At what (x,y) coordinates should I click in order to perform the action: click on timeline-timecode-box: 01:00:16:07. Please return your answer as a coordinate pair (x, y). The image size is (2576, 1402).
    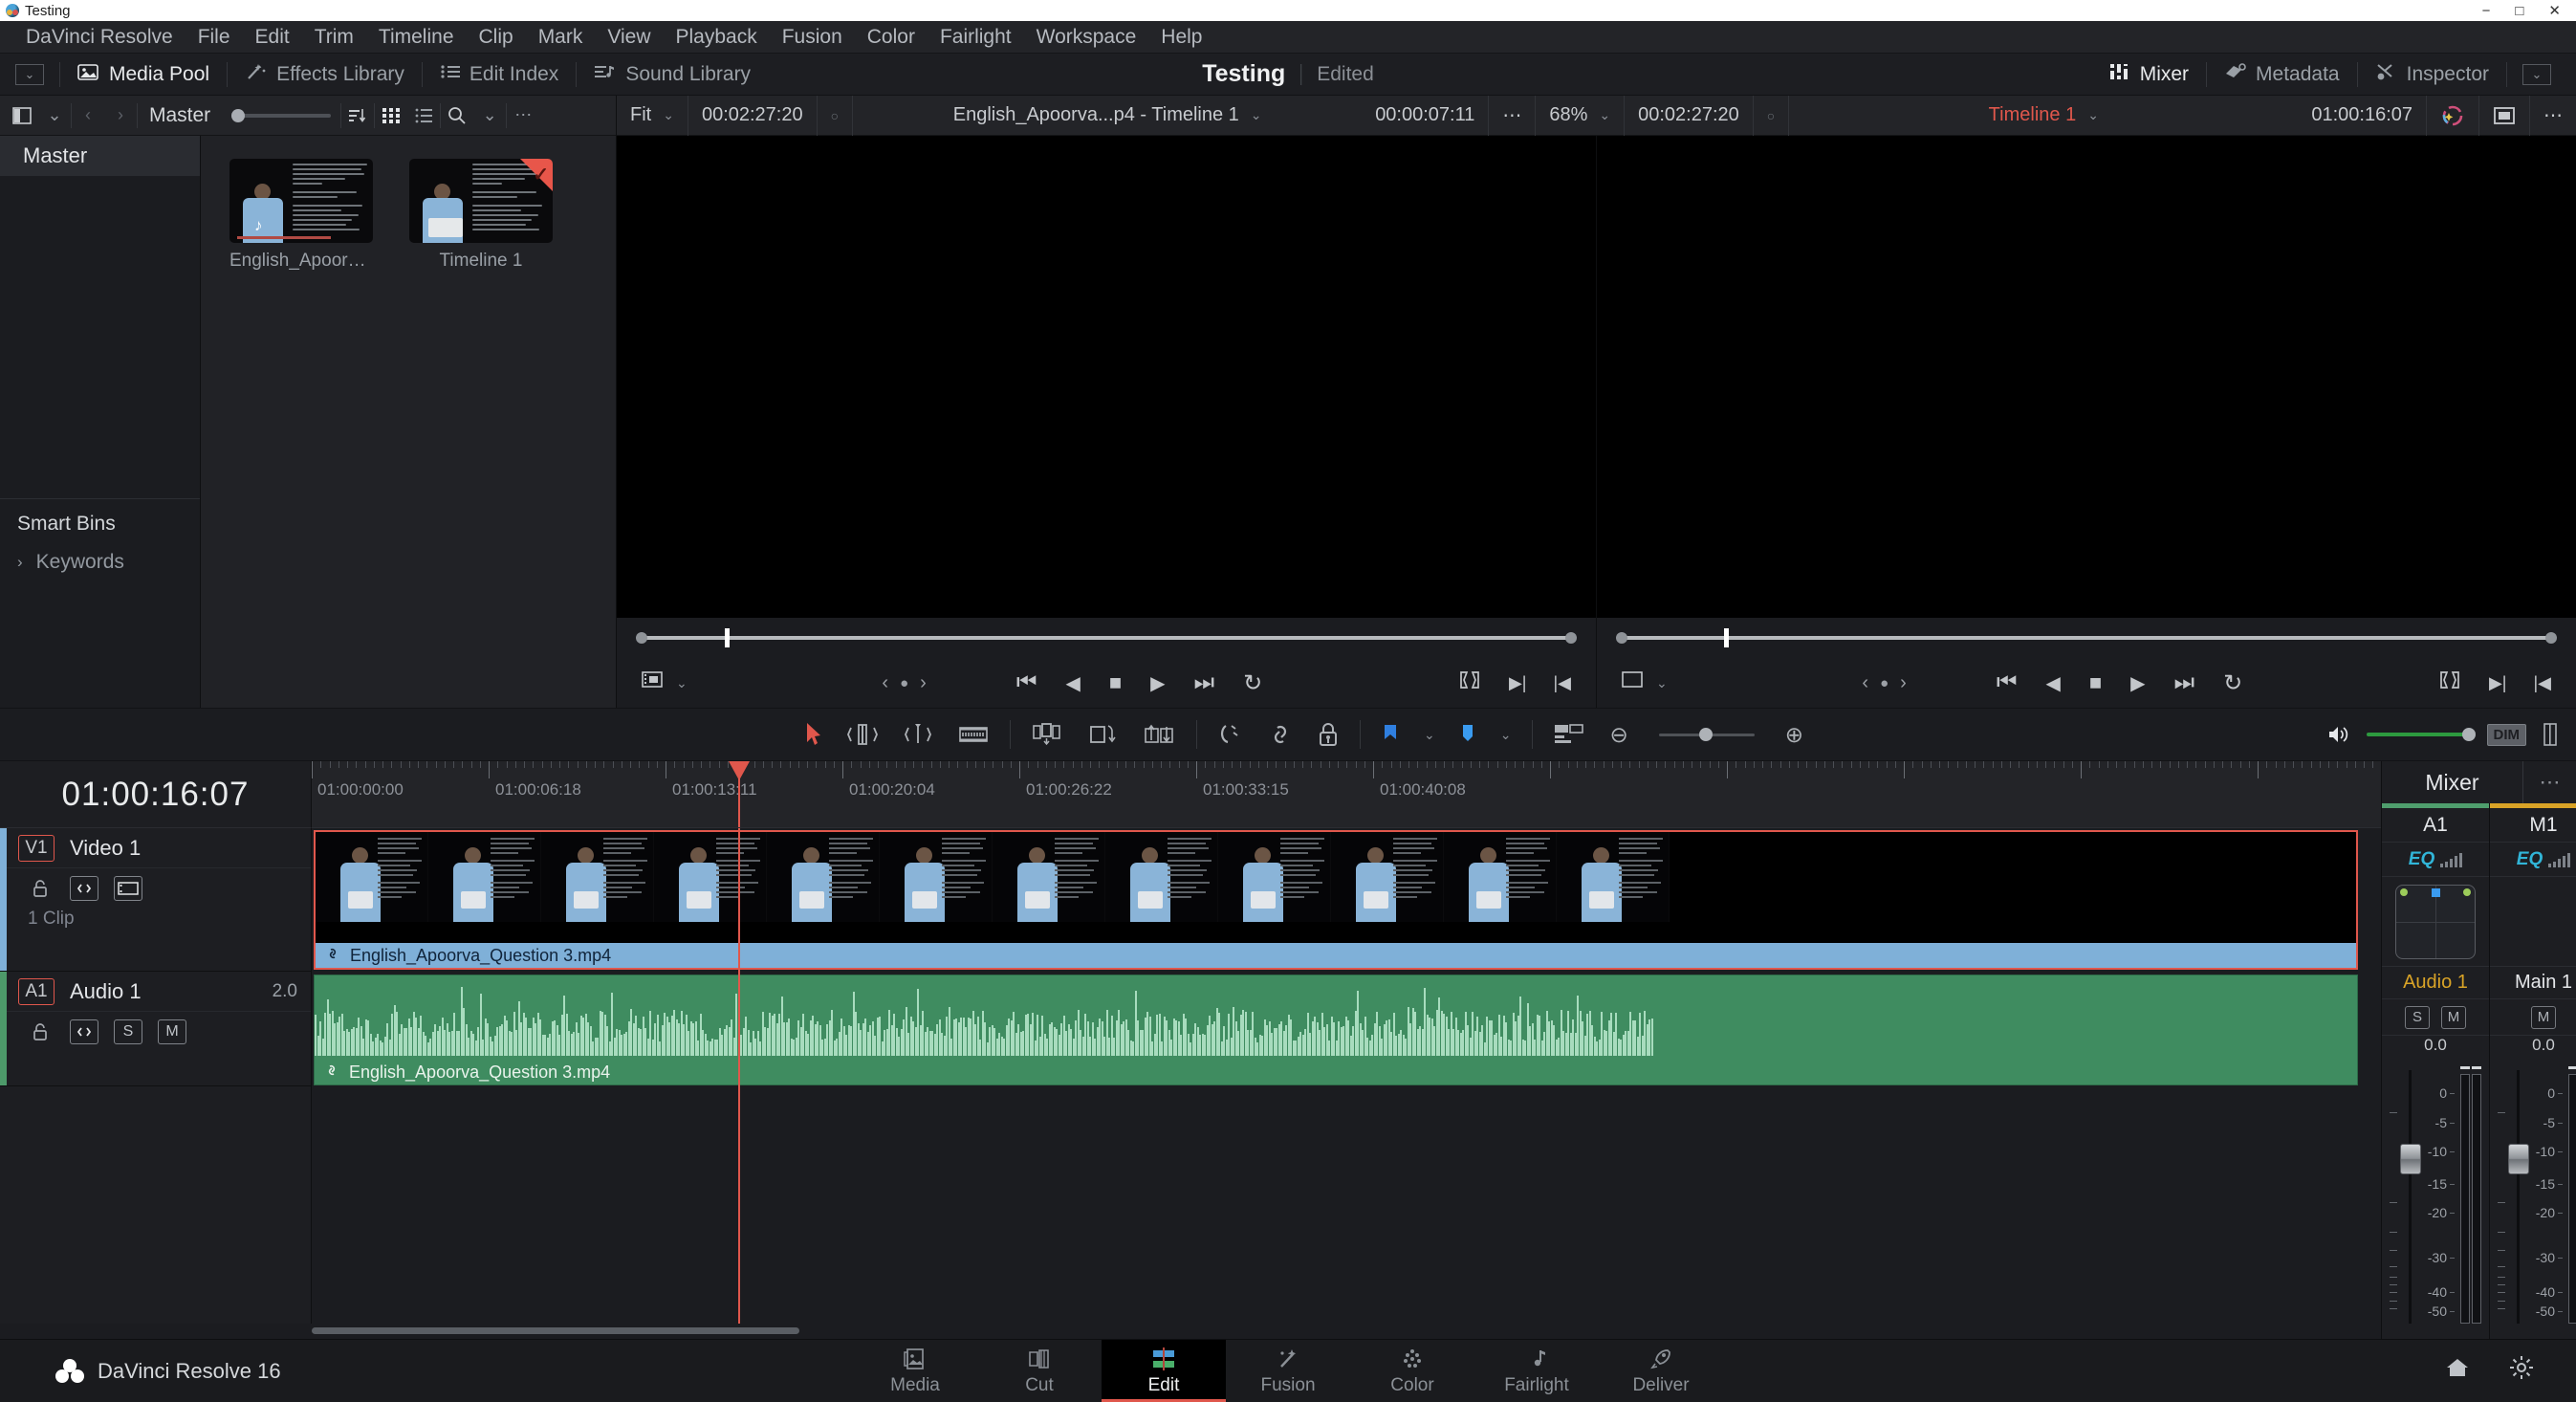
    Looking at the image, I should click on (156, 794).